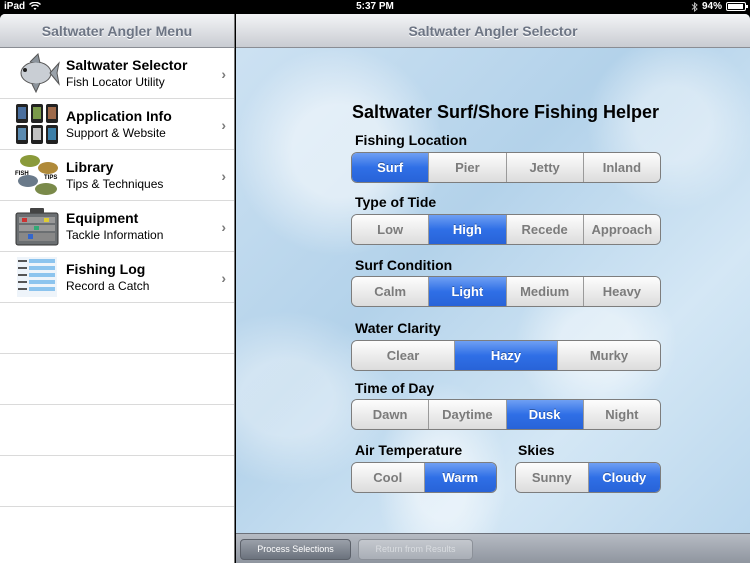 The height and width of the screenshot is (563, 750). I want to click on thumb-fish-text: FISH, so click(22, 174).